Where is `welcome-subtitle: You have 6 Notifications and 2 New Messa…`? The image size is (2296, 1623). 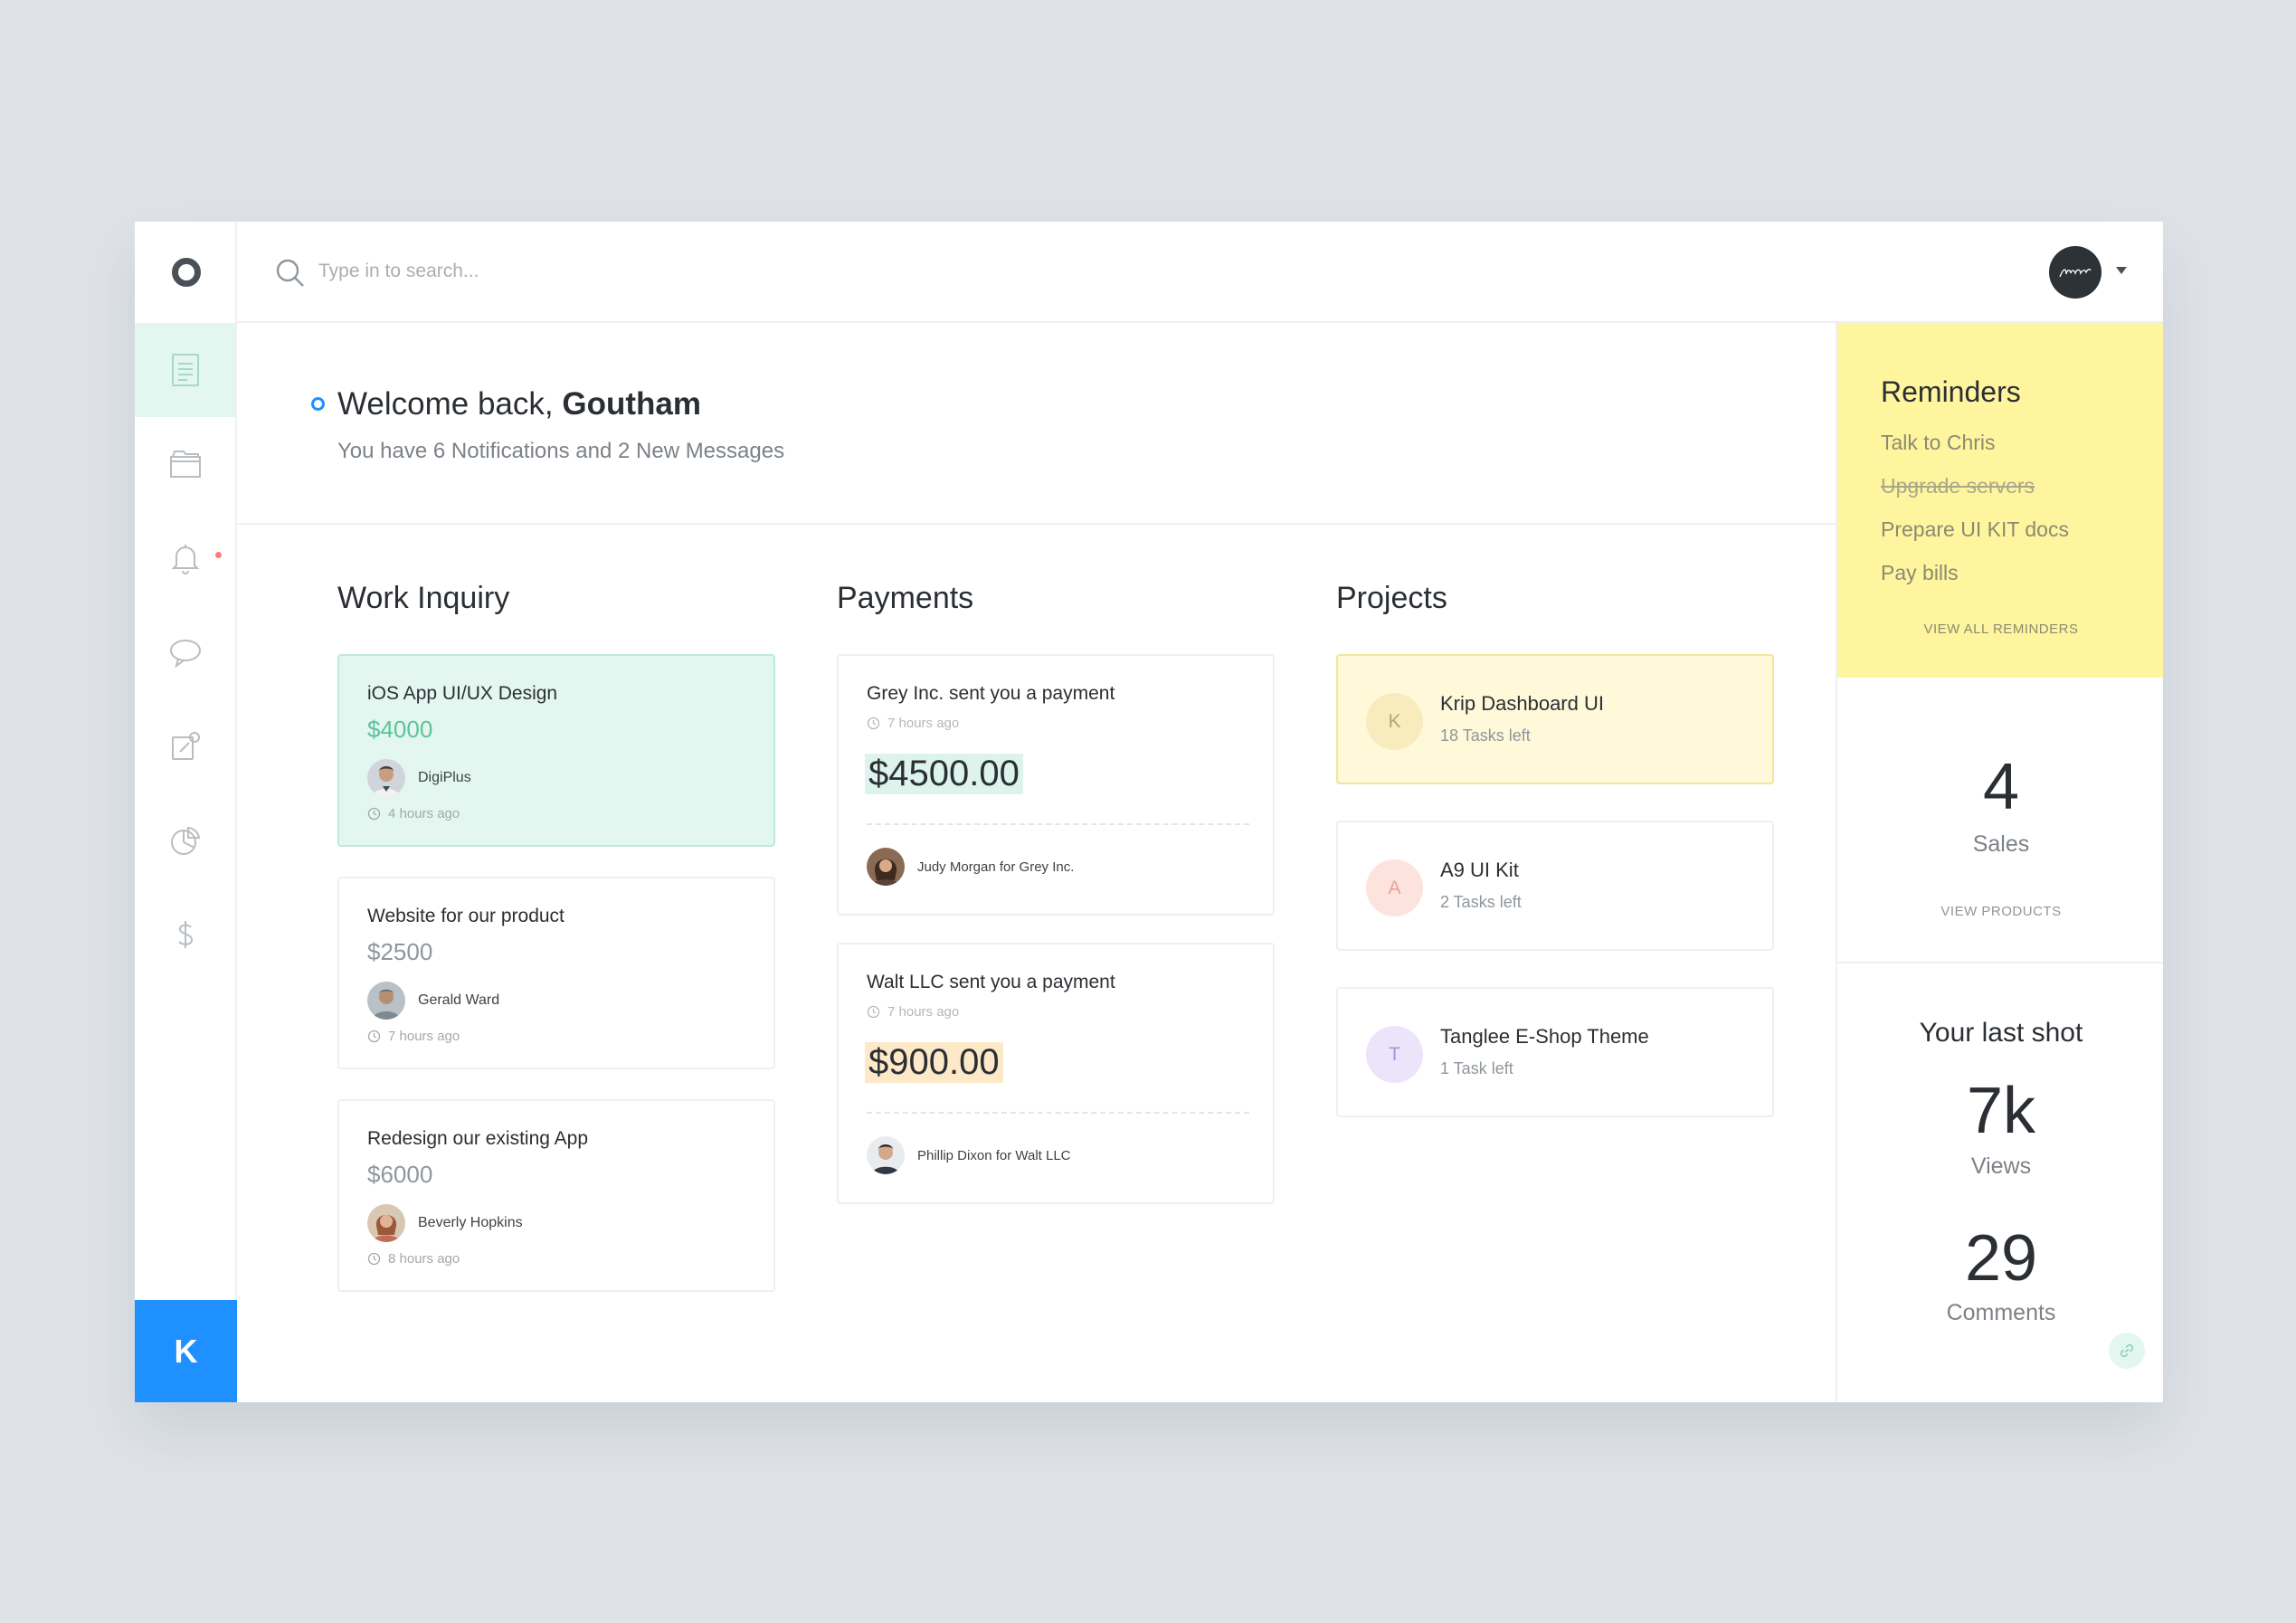 welcome-subtitle: You have 6 Notifications and 2 New Messa… is located at coordinates (561, 451).